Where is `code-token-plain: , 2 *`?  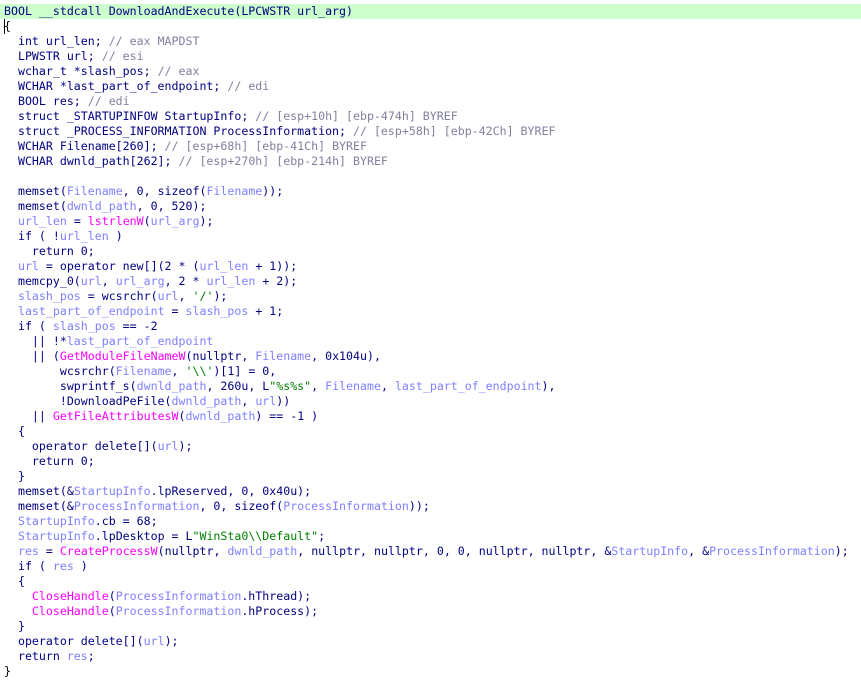 code-token-plain: , 2 * is located at coordinates (185, 281).